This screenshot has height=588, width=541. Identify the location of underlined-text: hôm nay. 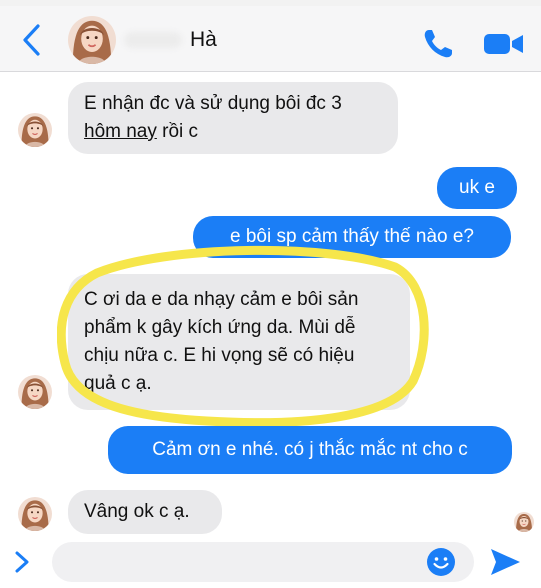
(120, 131).